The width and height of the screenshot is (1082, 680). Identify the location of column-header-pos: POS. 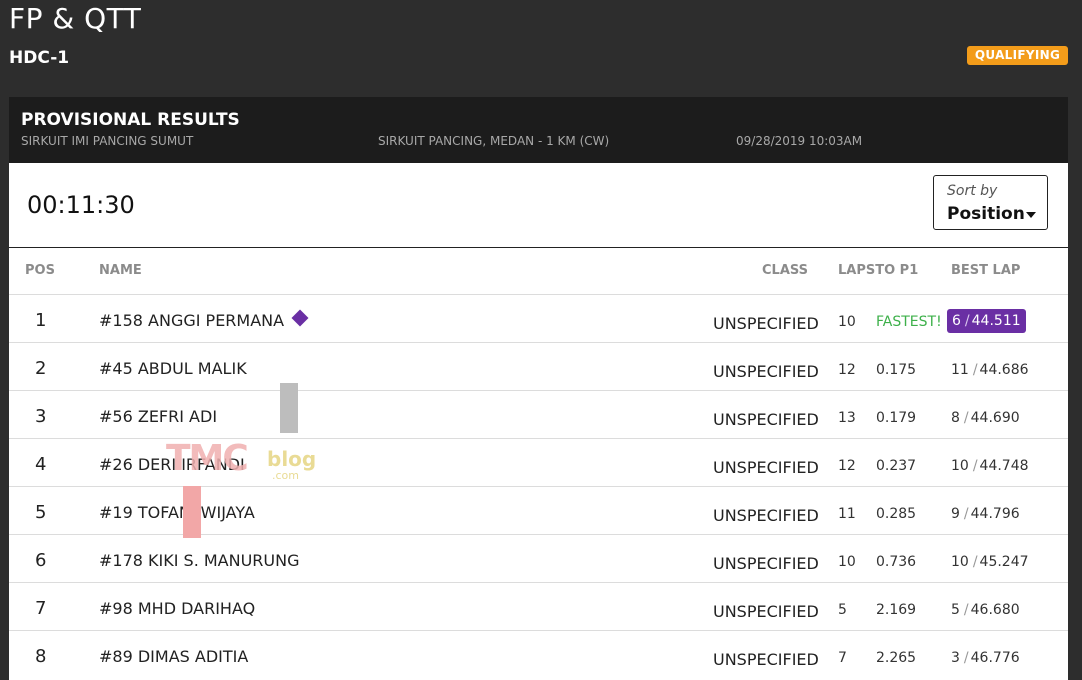
(40, 270).